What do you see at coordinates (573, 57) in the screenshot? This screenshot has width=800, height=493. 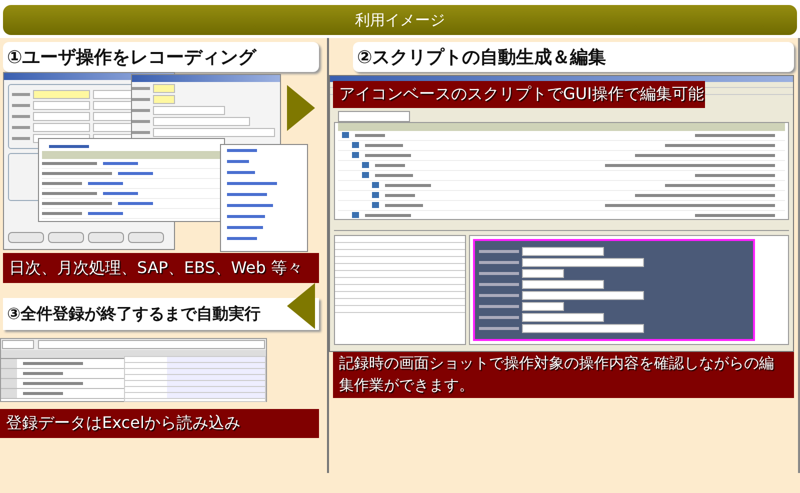 I see `step-heading: ②スクリプトの自動生成＆編集` at bounding box center [573, 57].